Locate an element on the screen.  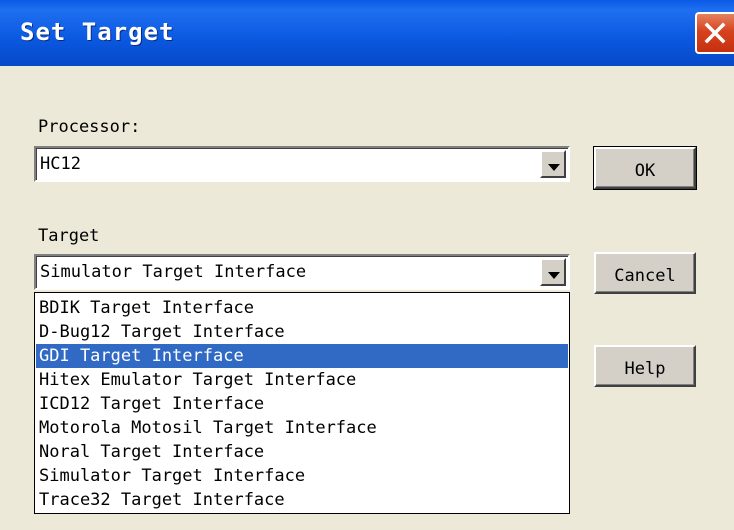
processor-value: HC12 is located at coordinates (60, 164).